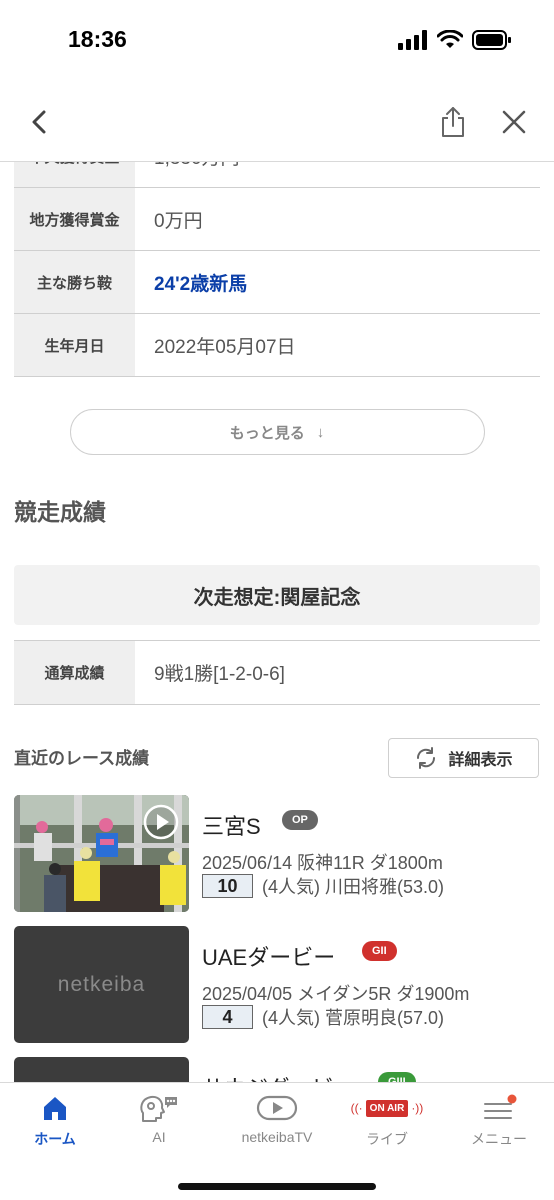 This screenshot has height=1200, width=554. What do you see at coordinates (277, 1137) in the screenshot?
I see `tab-label: netkeibaTV` at bounding box center [277, 1137].